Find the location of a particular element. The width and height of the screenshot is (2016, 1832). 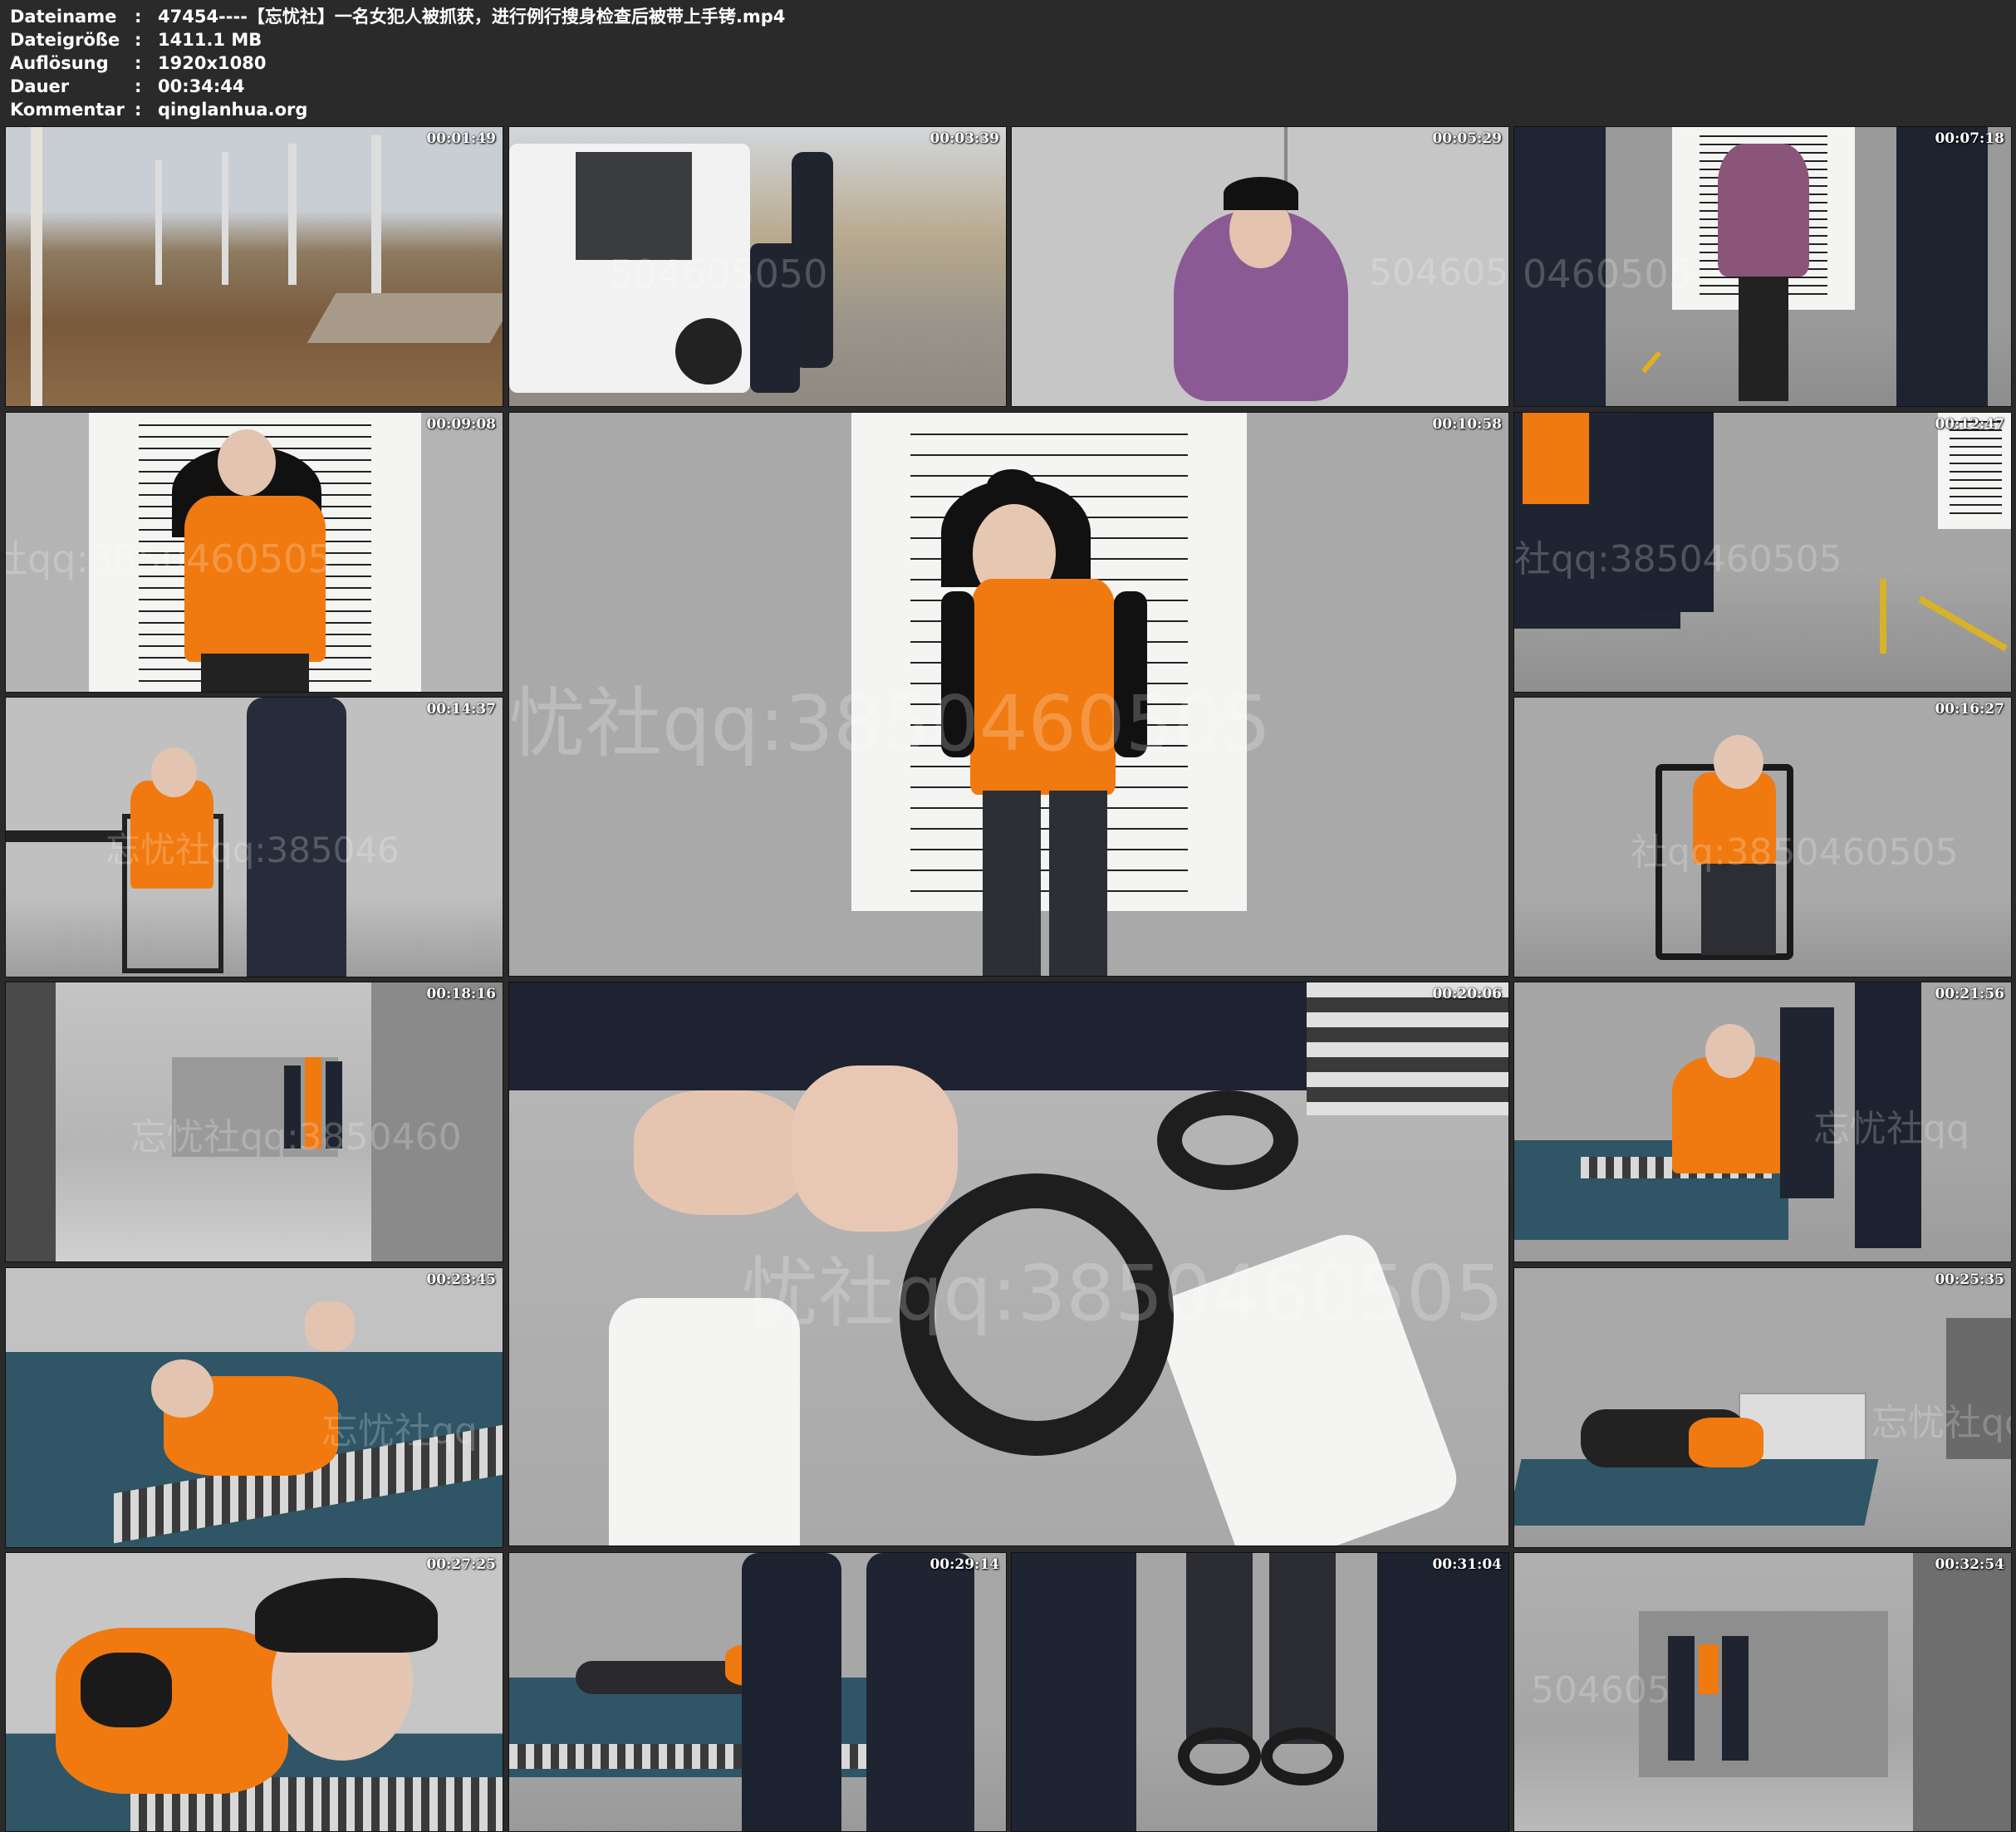

thumbnail-7: 社qq:3850460505 00:12:47 is located at coordinates (1762, 552).